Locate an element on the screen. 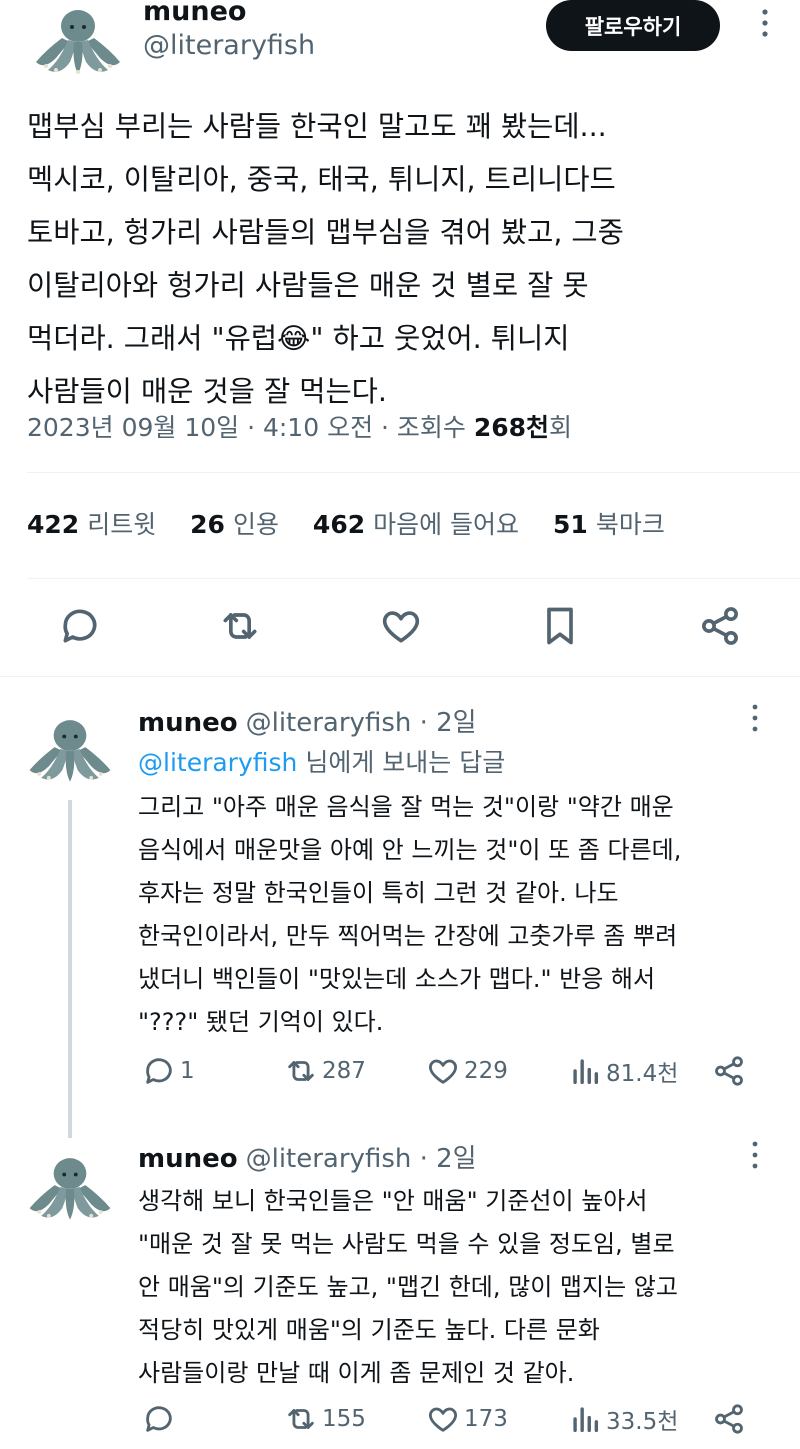  like-count: 173 is located at coordinates (486, 1419).